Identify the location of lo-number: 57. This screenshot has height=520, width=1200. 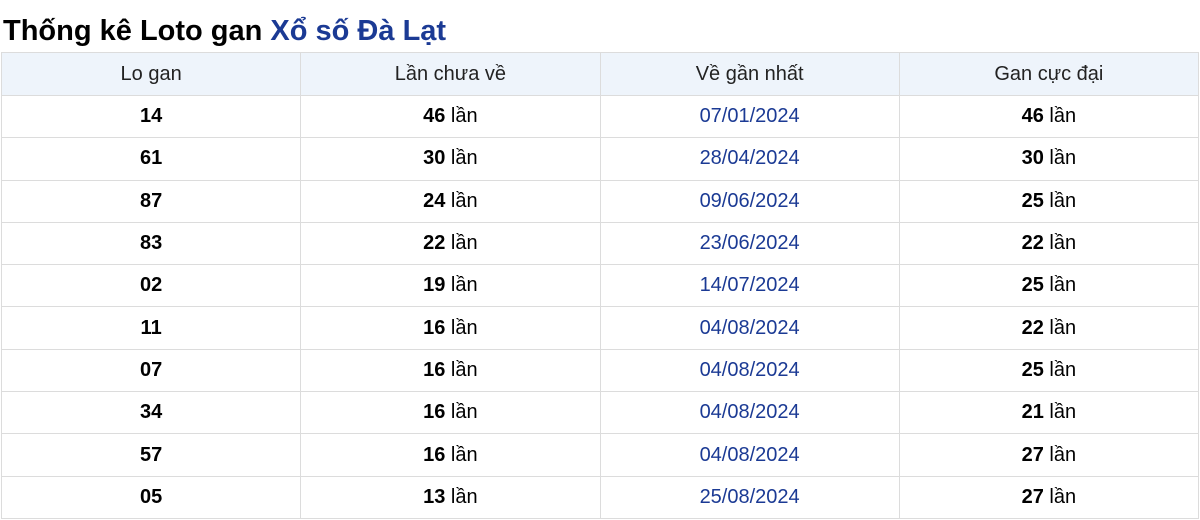
(151, 455).